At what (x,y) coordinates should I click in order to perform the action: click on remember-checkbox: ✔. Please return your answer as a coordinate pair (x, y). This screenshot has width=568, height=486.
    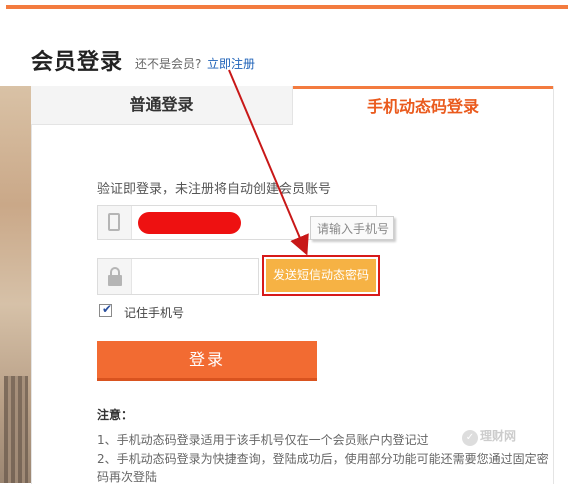
    Looking at the image, I should click on (106, 309).